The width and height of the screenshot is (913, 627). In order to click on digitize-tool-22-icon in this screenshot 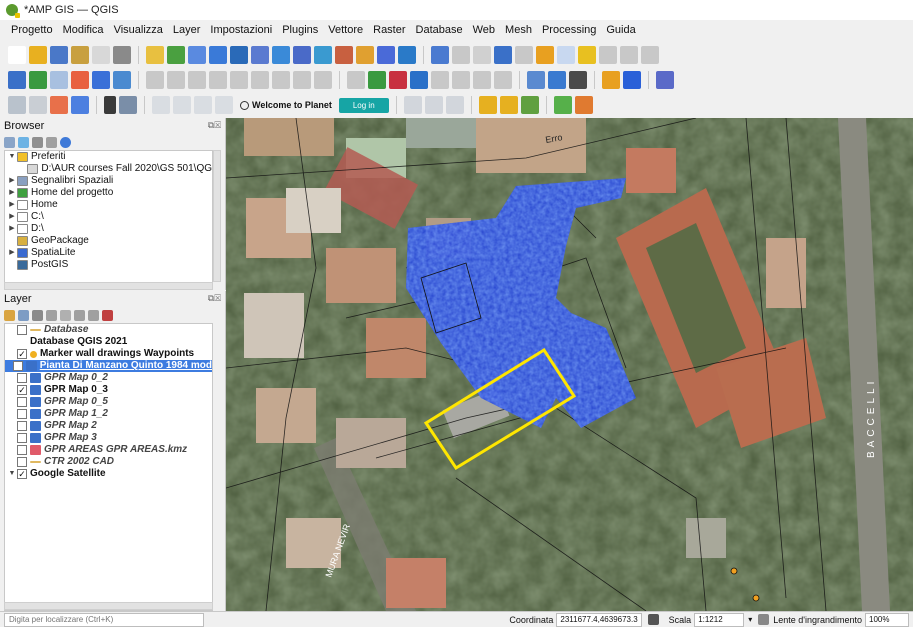, I will do `click(461, 80)`.